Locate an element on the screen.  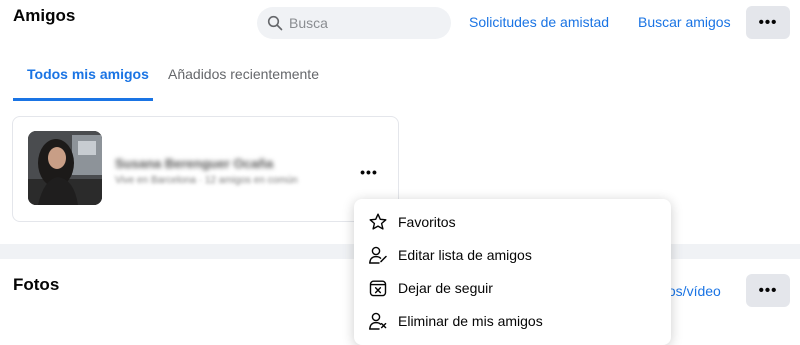
menu-item-label: Dejar de seguir is located at coordinates (445, 287).